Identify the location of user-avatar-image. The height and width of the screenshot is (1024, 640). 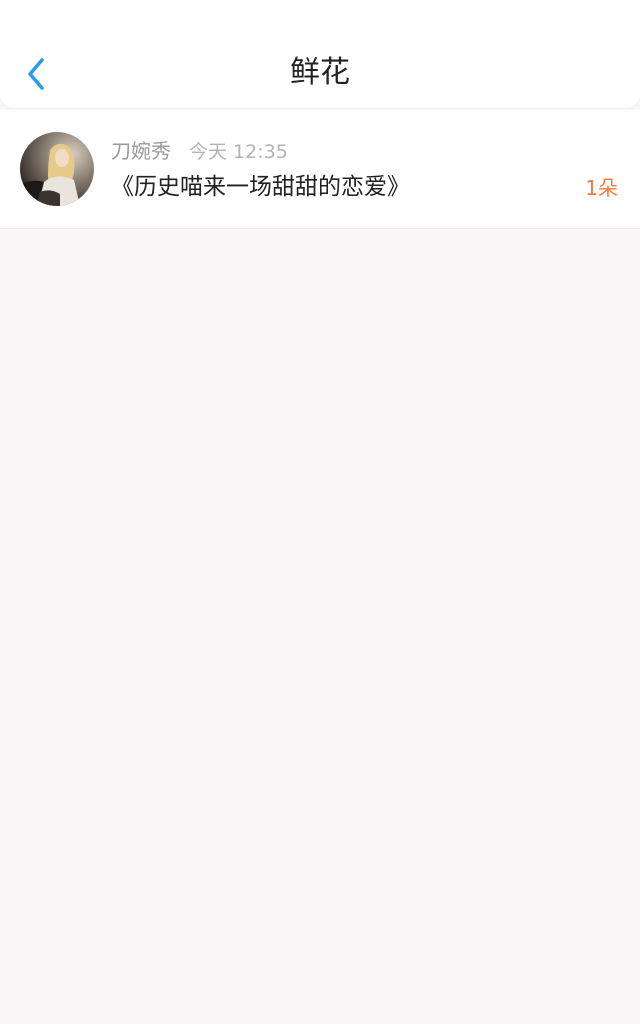
(57, 169).